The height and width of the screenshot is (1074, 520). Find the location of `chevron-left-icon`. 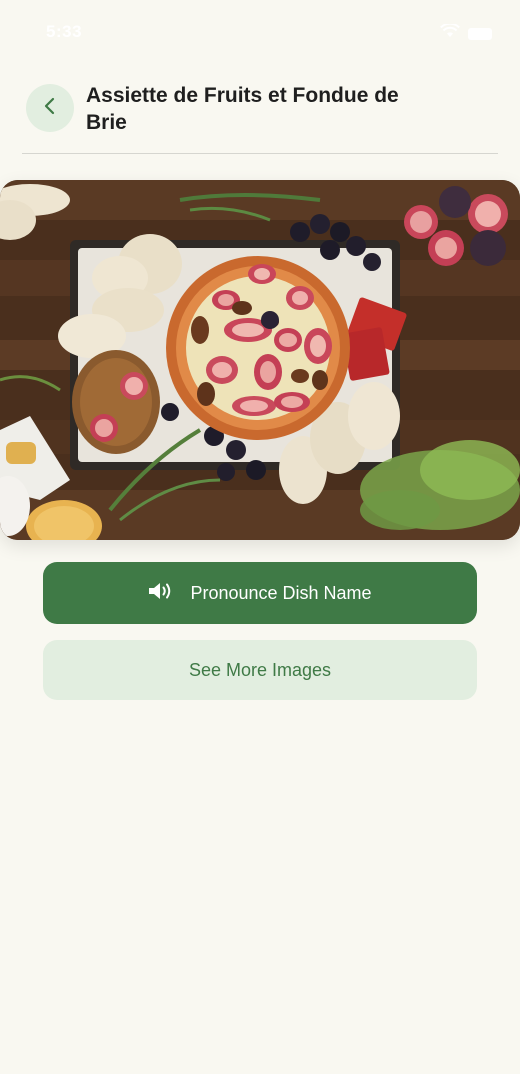

chevron-left-icon is located at coordinates (50, 108).